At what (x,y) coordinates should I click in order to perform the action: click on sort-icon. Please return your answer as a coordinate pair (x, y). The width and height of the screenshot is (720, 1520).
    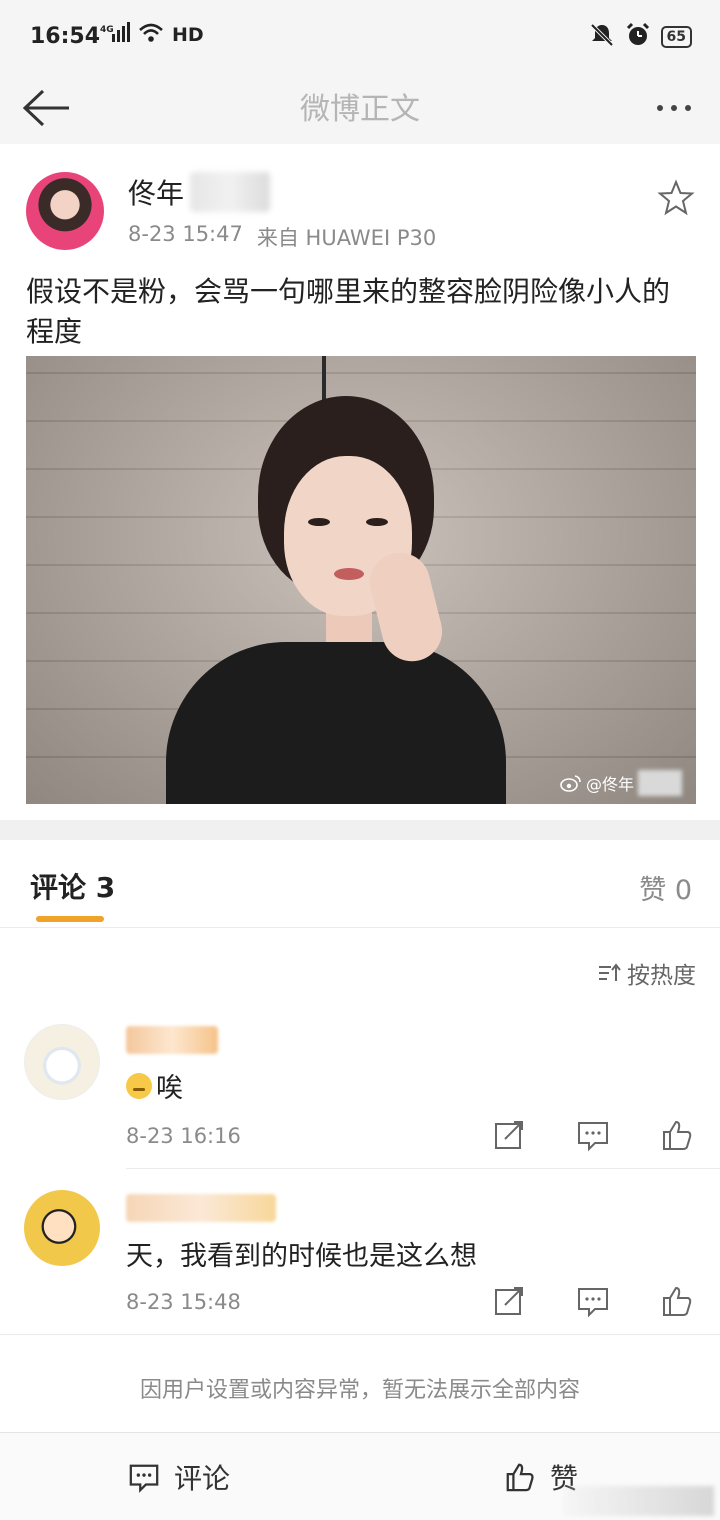
    Looking at the image, I should click on (610, 972).